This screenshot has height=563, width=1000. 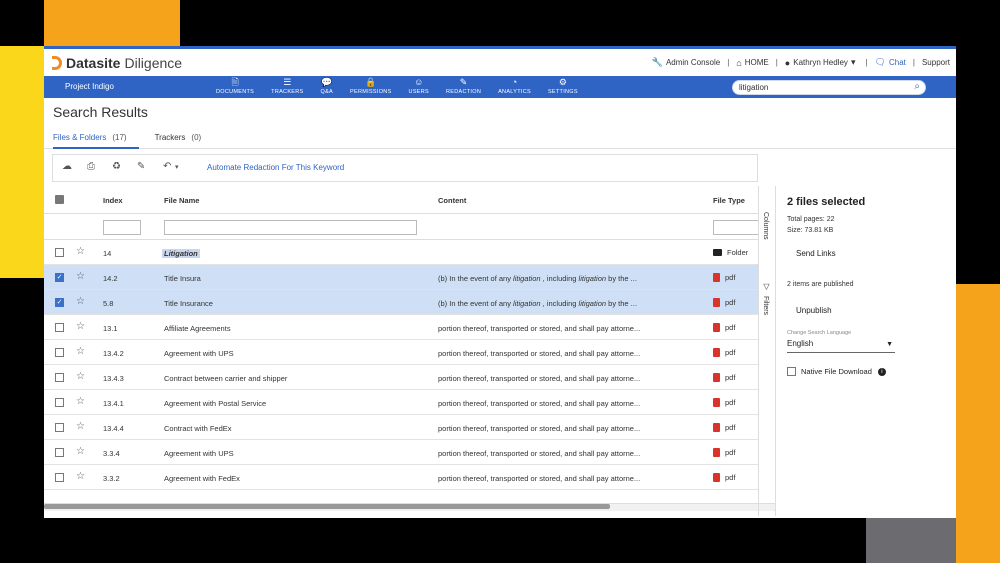 What do you see at coordinates (182, 278) in the screenshot?
I see `row-file-name: Title Insura` at bounding box center [182, 278].